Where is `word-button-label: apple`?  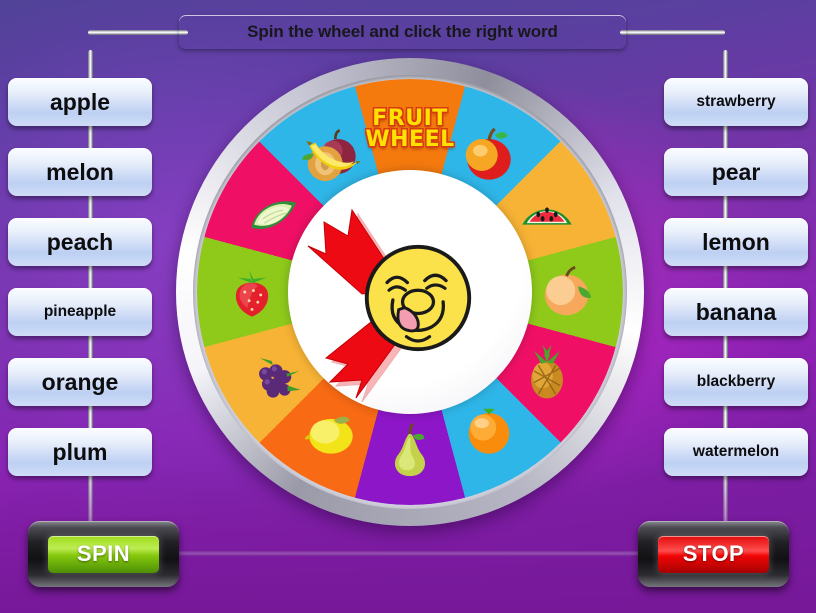 word-button-label: apple is located at coordinates (80, 101).